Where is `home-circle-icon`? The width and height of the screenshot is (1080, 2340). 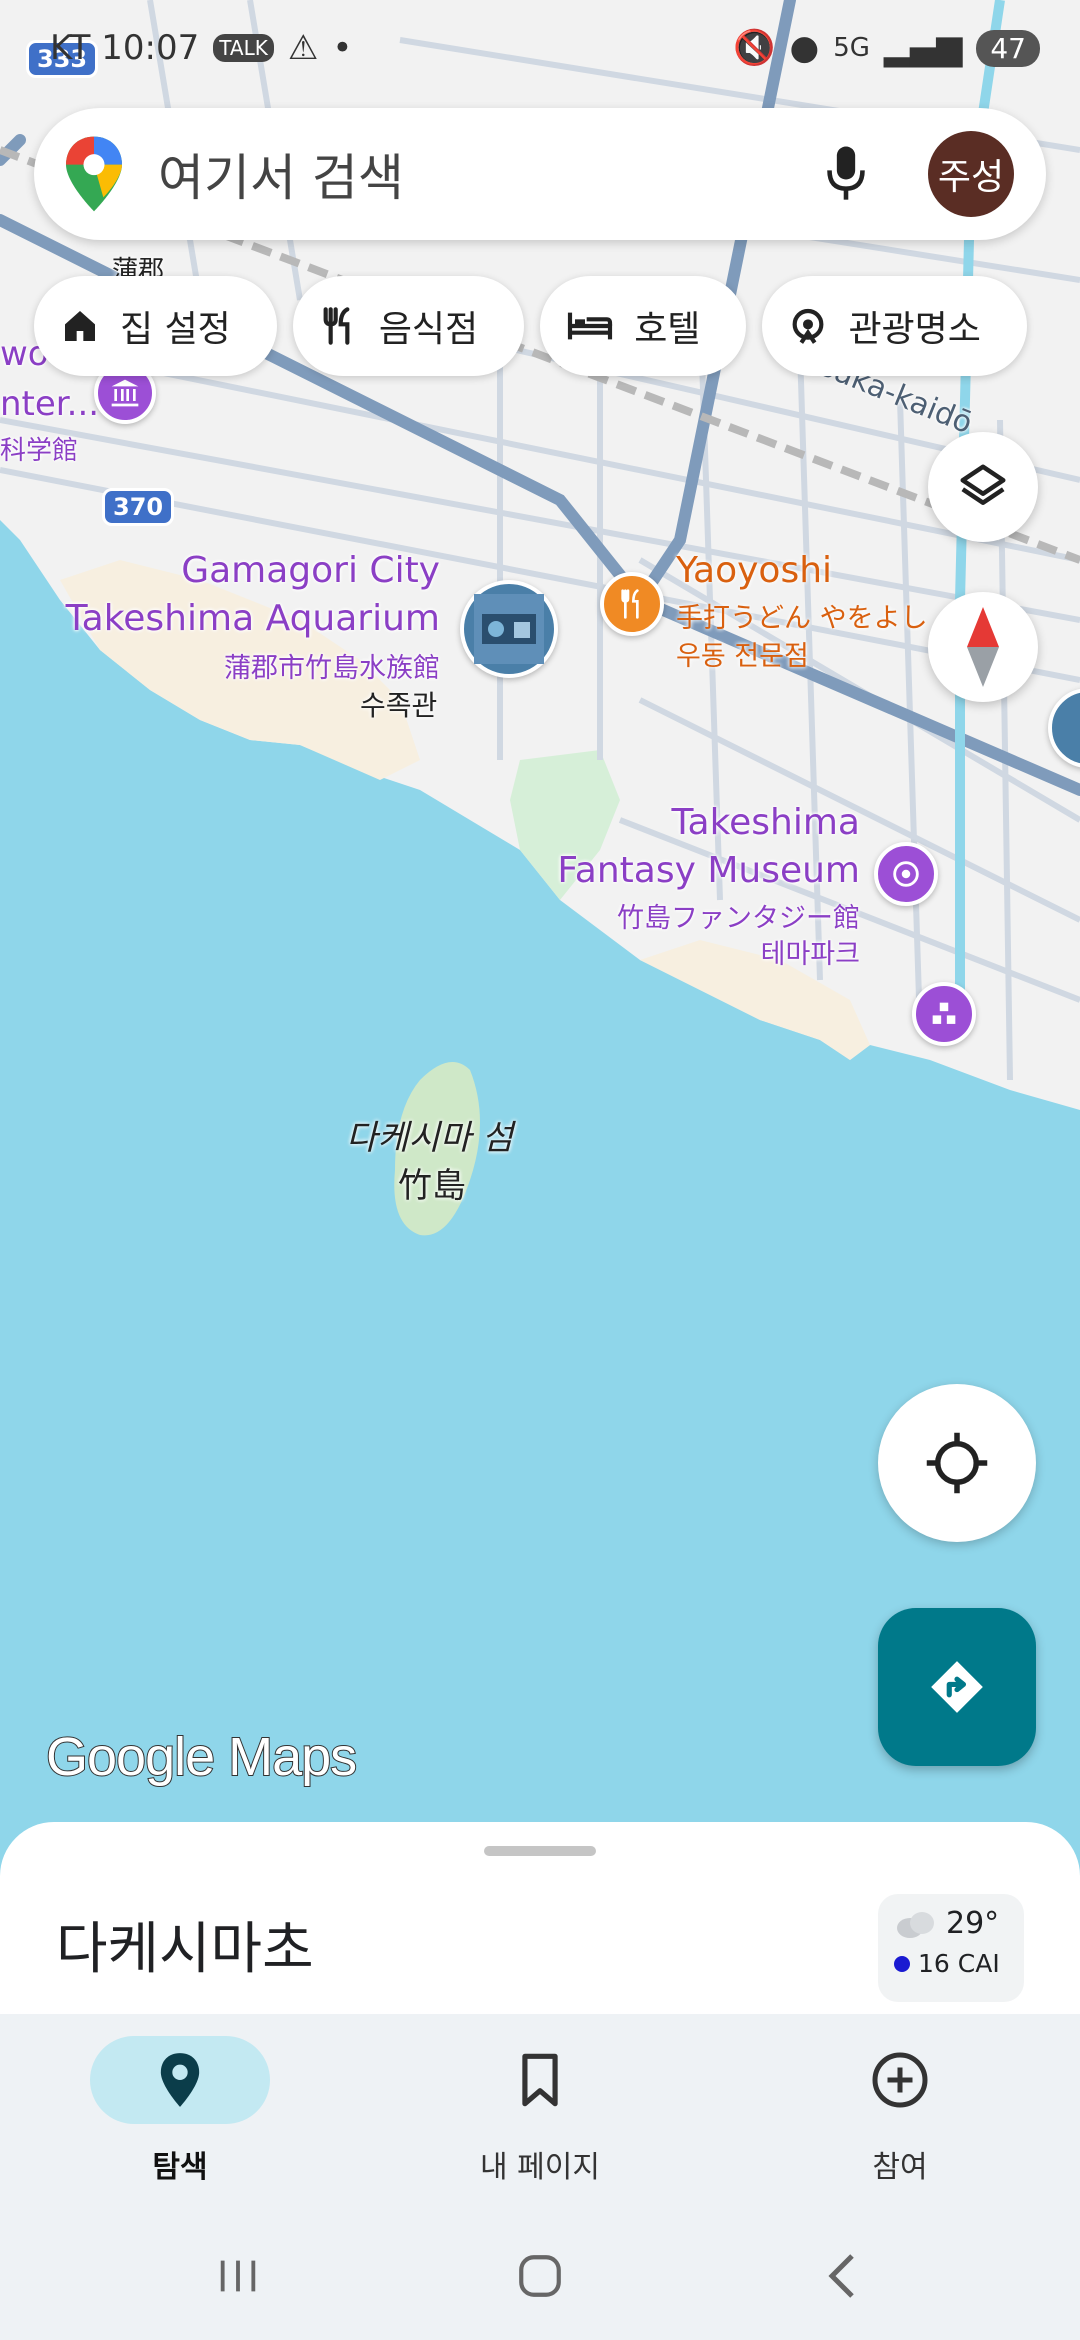 home-circle-icon is located at coordinates (540, 2276).